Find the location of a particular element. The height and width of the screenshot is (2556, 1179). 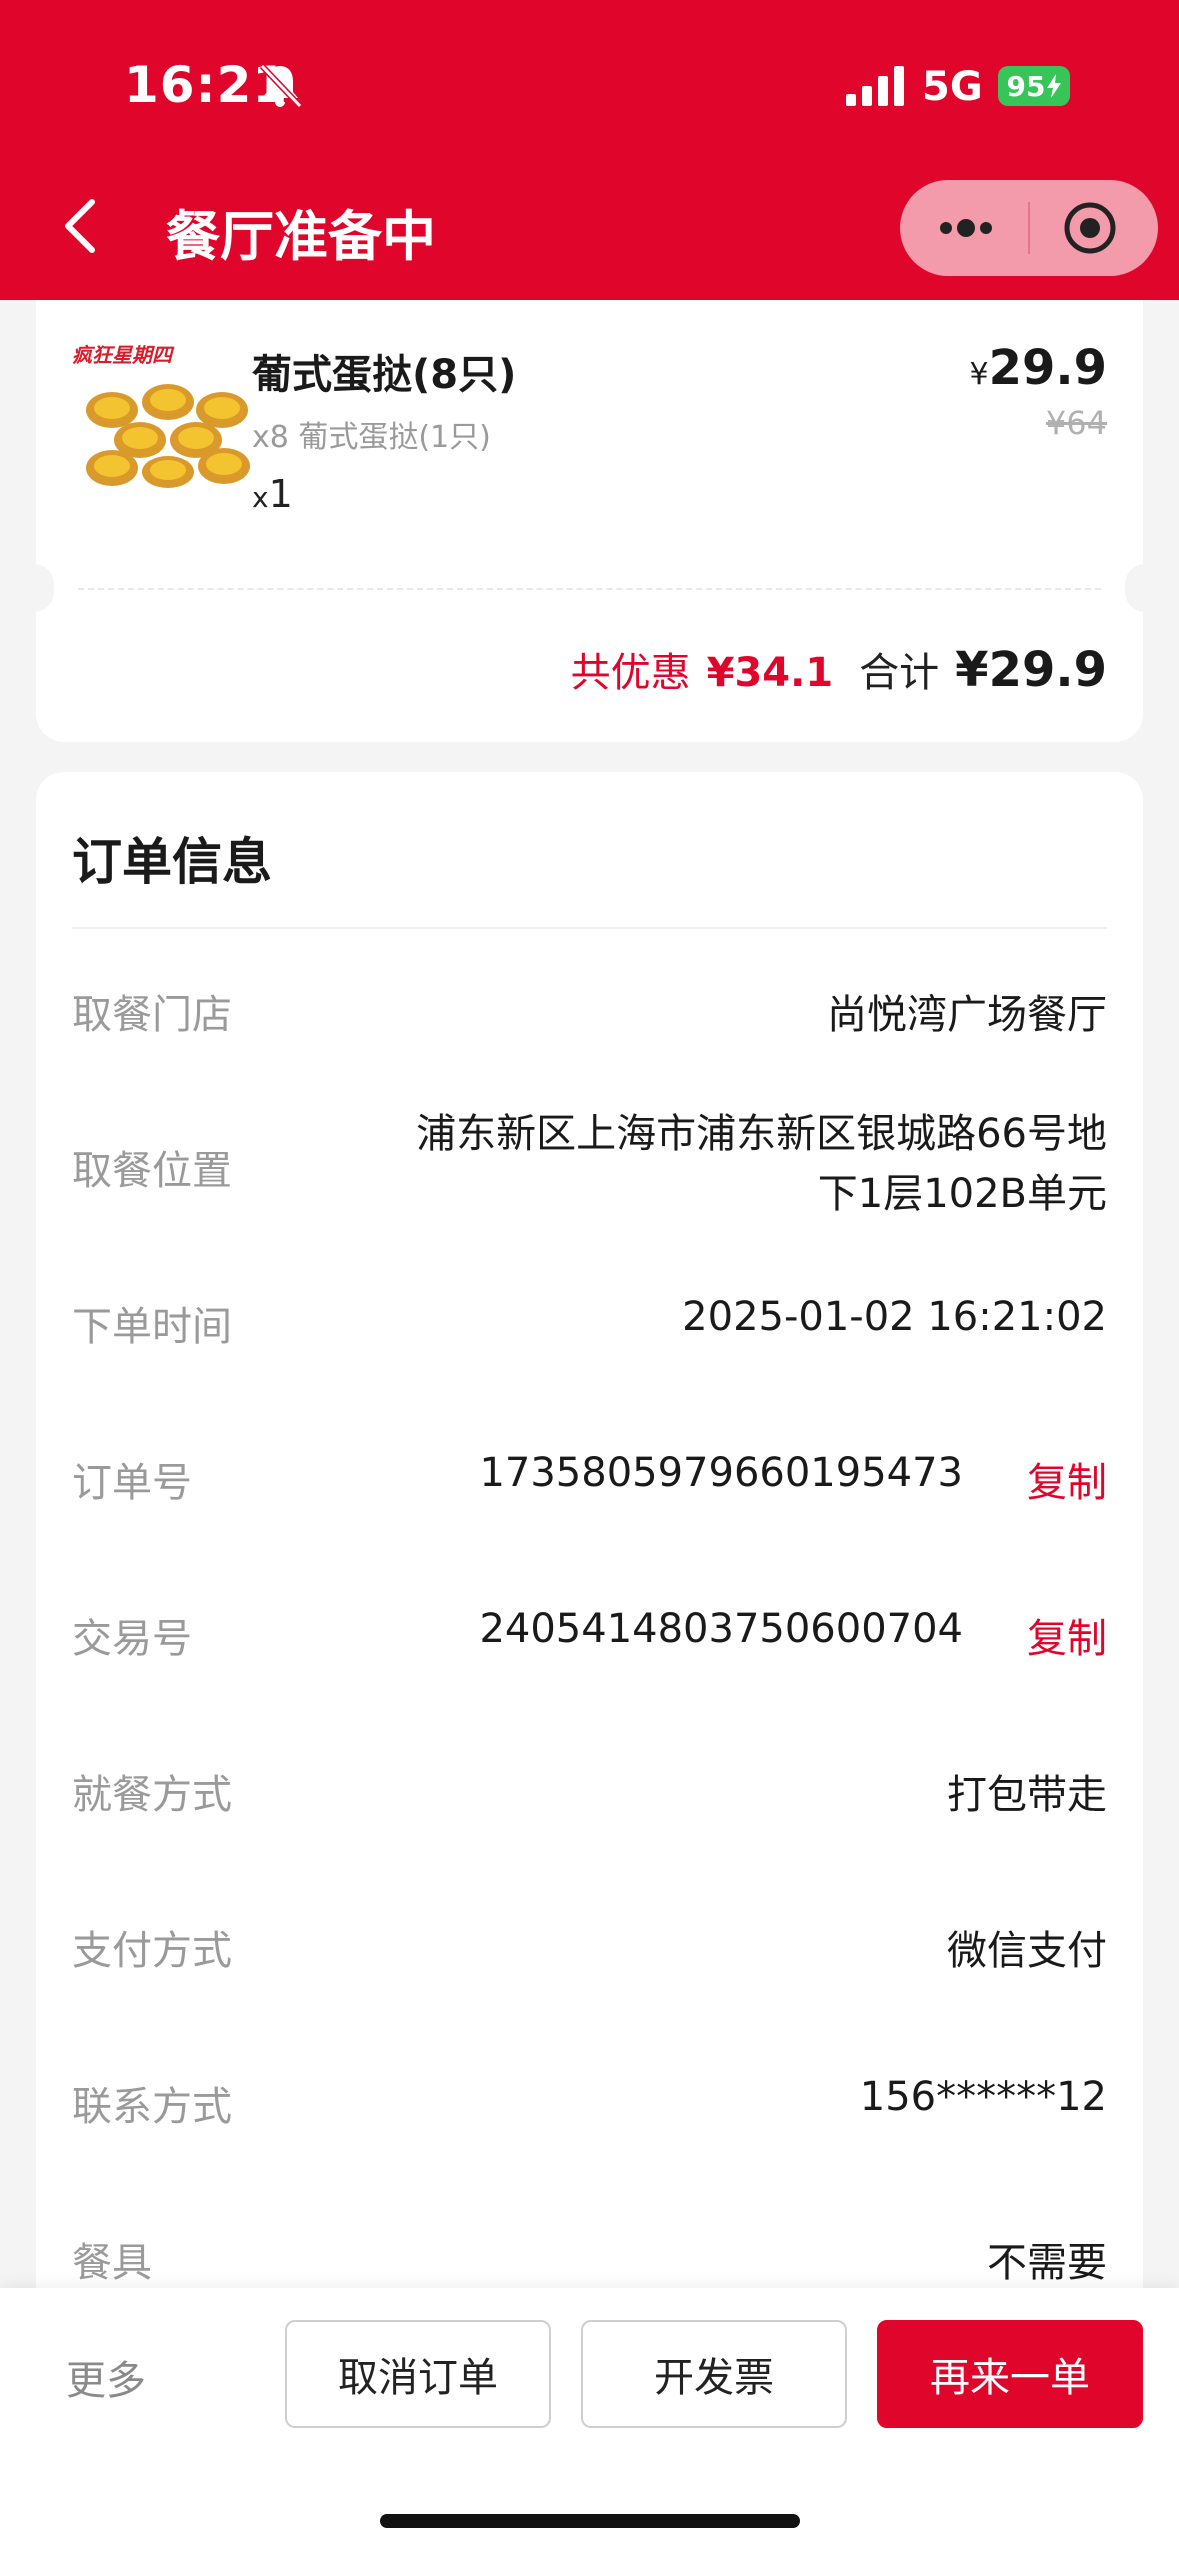

header: 16:21 5G 95 餐厅准备中 is located at coordinates (589, 150).